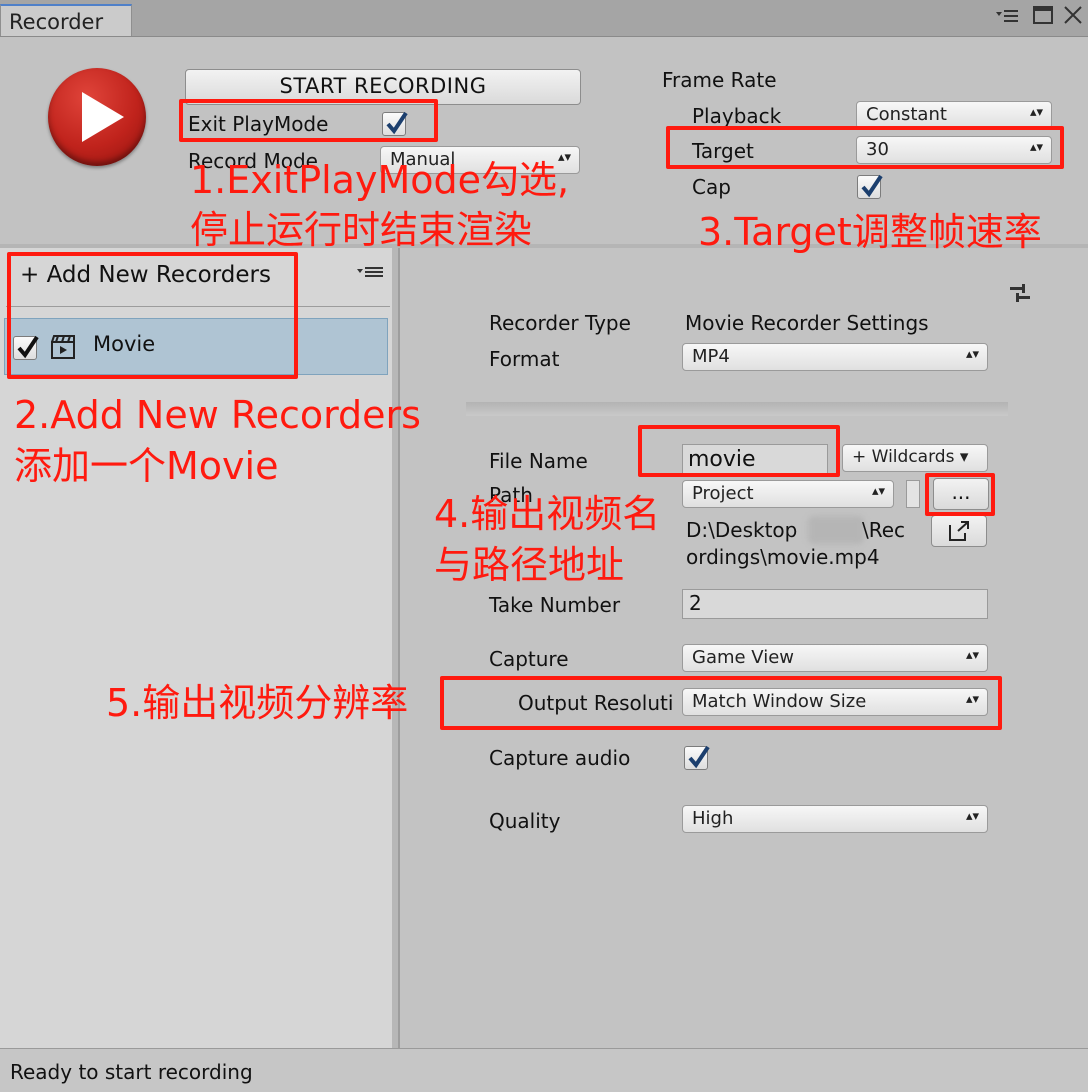  I want to click on format-dropdown: MP4 ▴▾, so click(835, 357).